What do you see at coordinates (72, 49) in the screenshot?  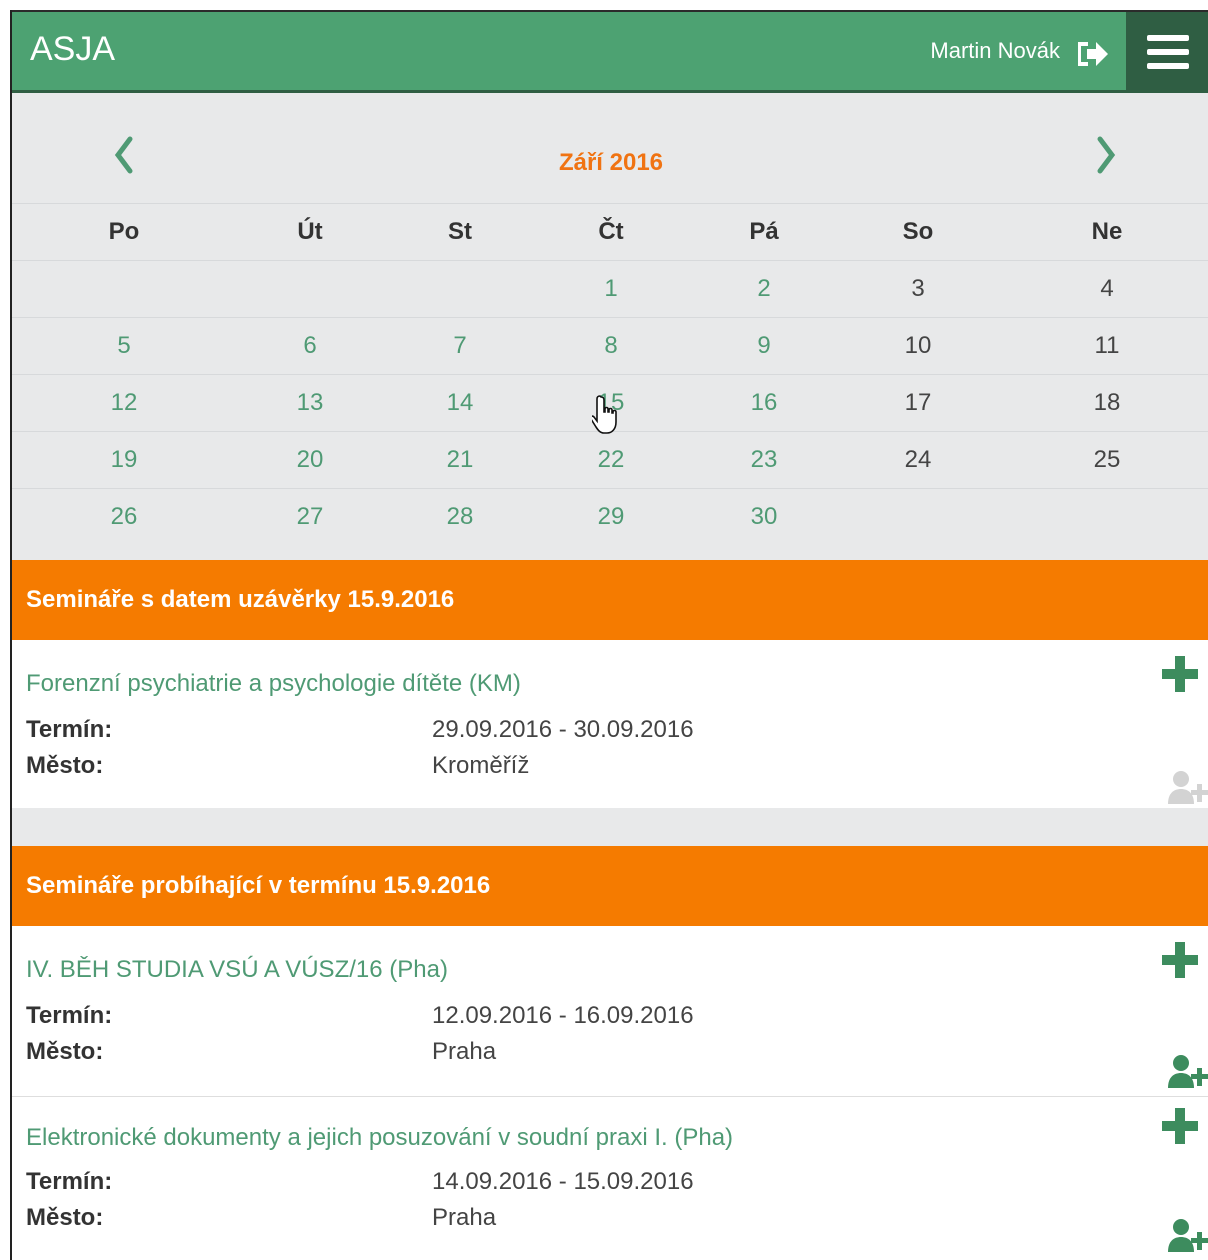 I see `brand-logo: ASJA` at bounding box center [72, 49].